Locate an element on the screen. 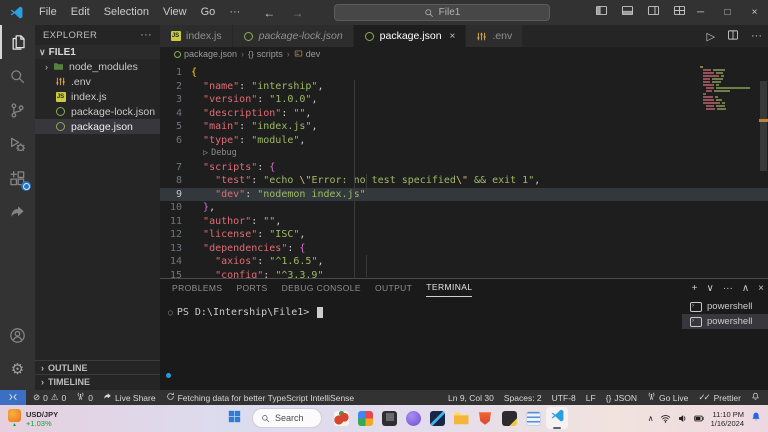 This screenshot has width=768, height=432. code-line-4: 4 "description": "", is located at coordinates (464, 114).